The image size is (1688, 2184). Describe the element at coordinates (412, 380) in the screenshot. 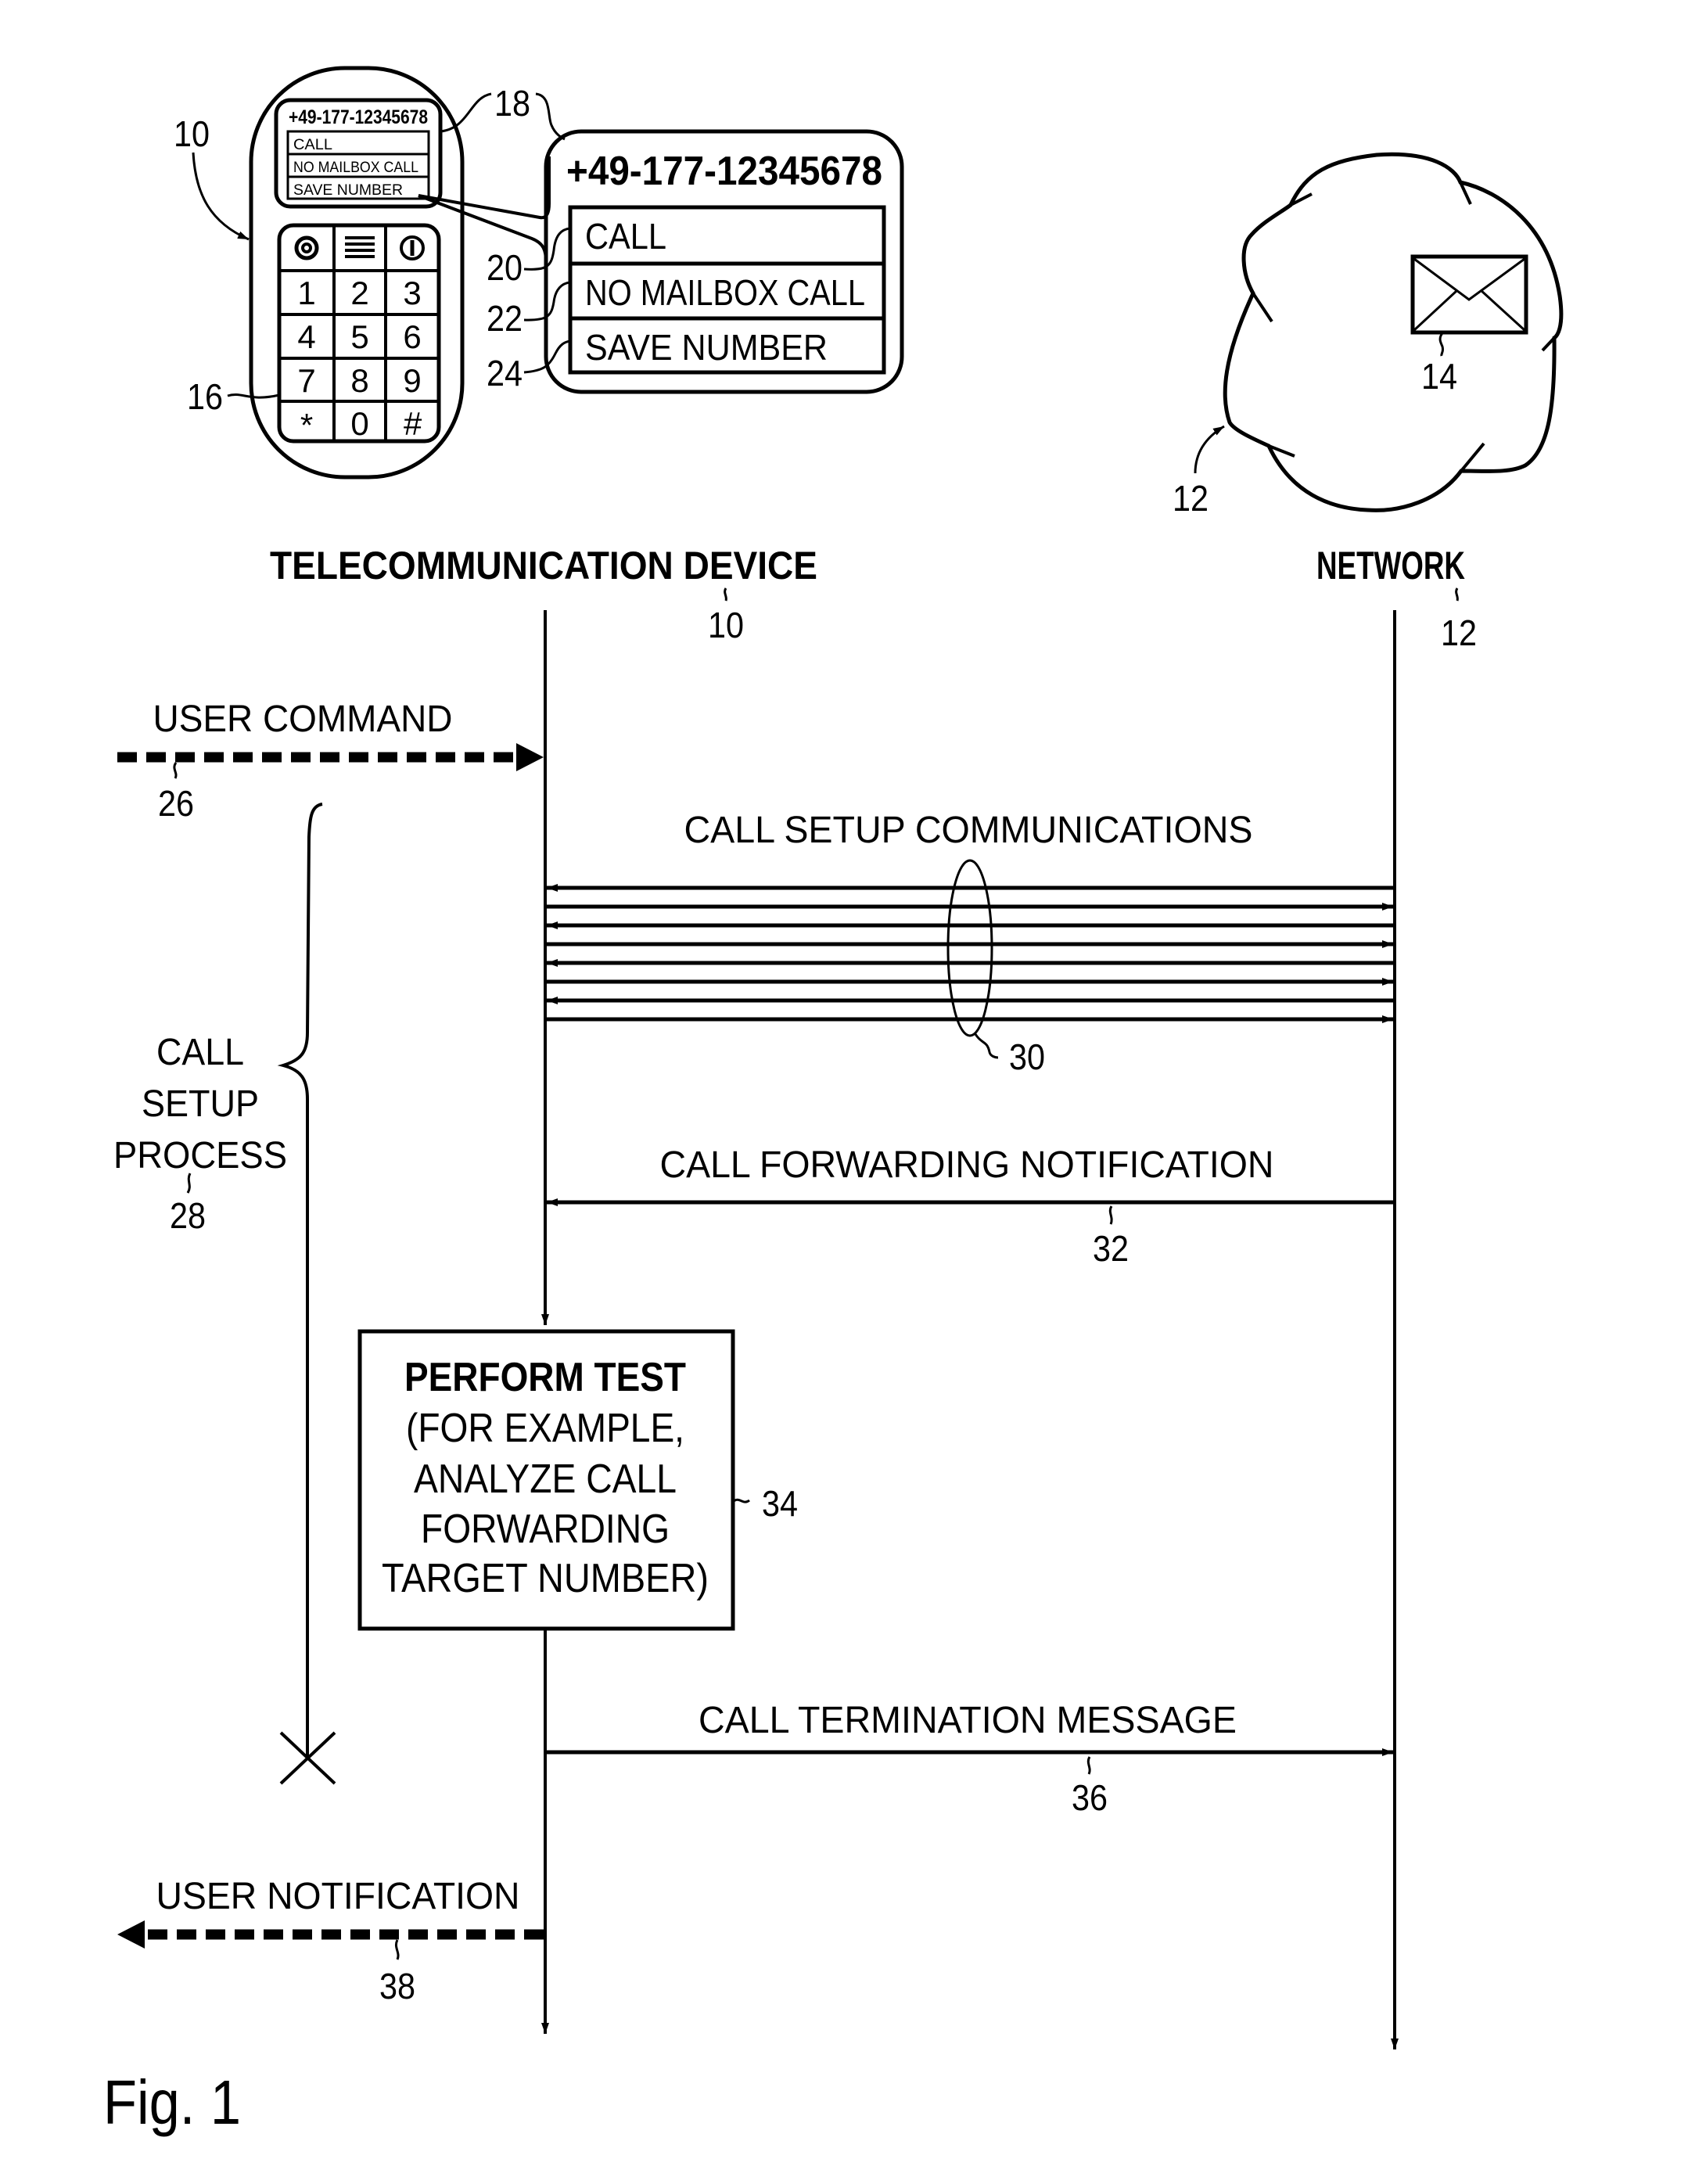

I see `key-9: 9` at that location.